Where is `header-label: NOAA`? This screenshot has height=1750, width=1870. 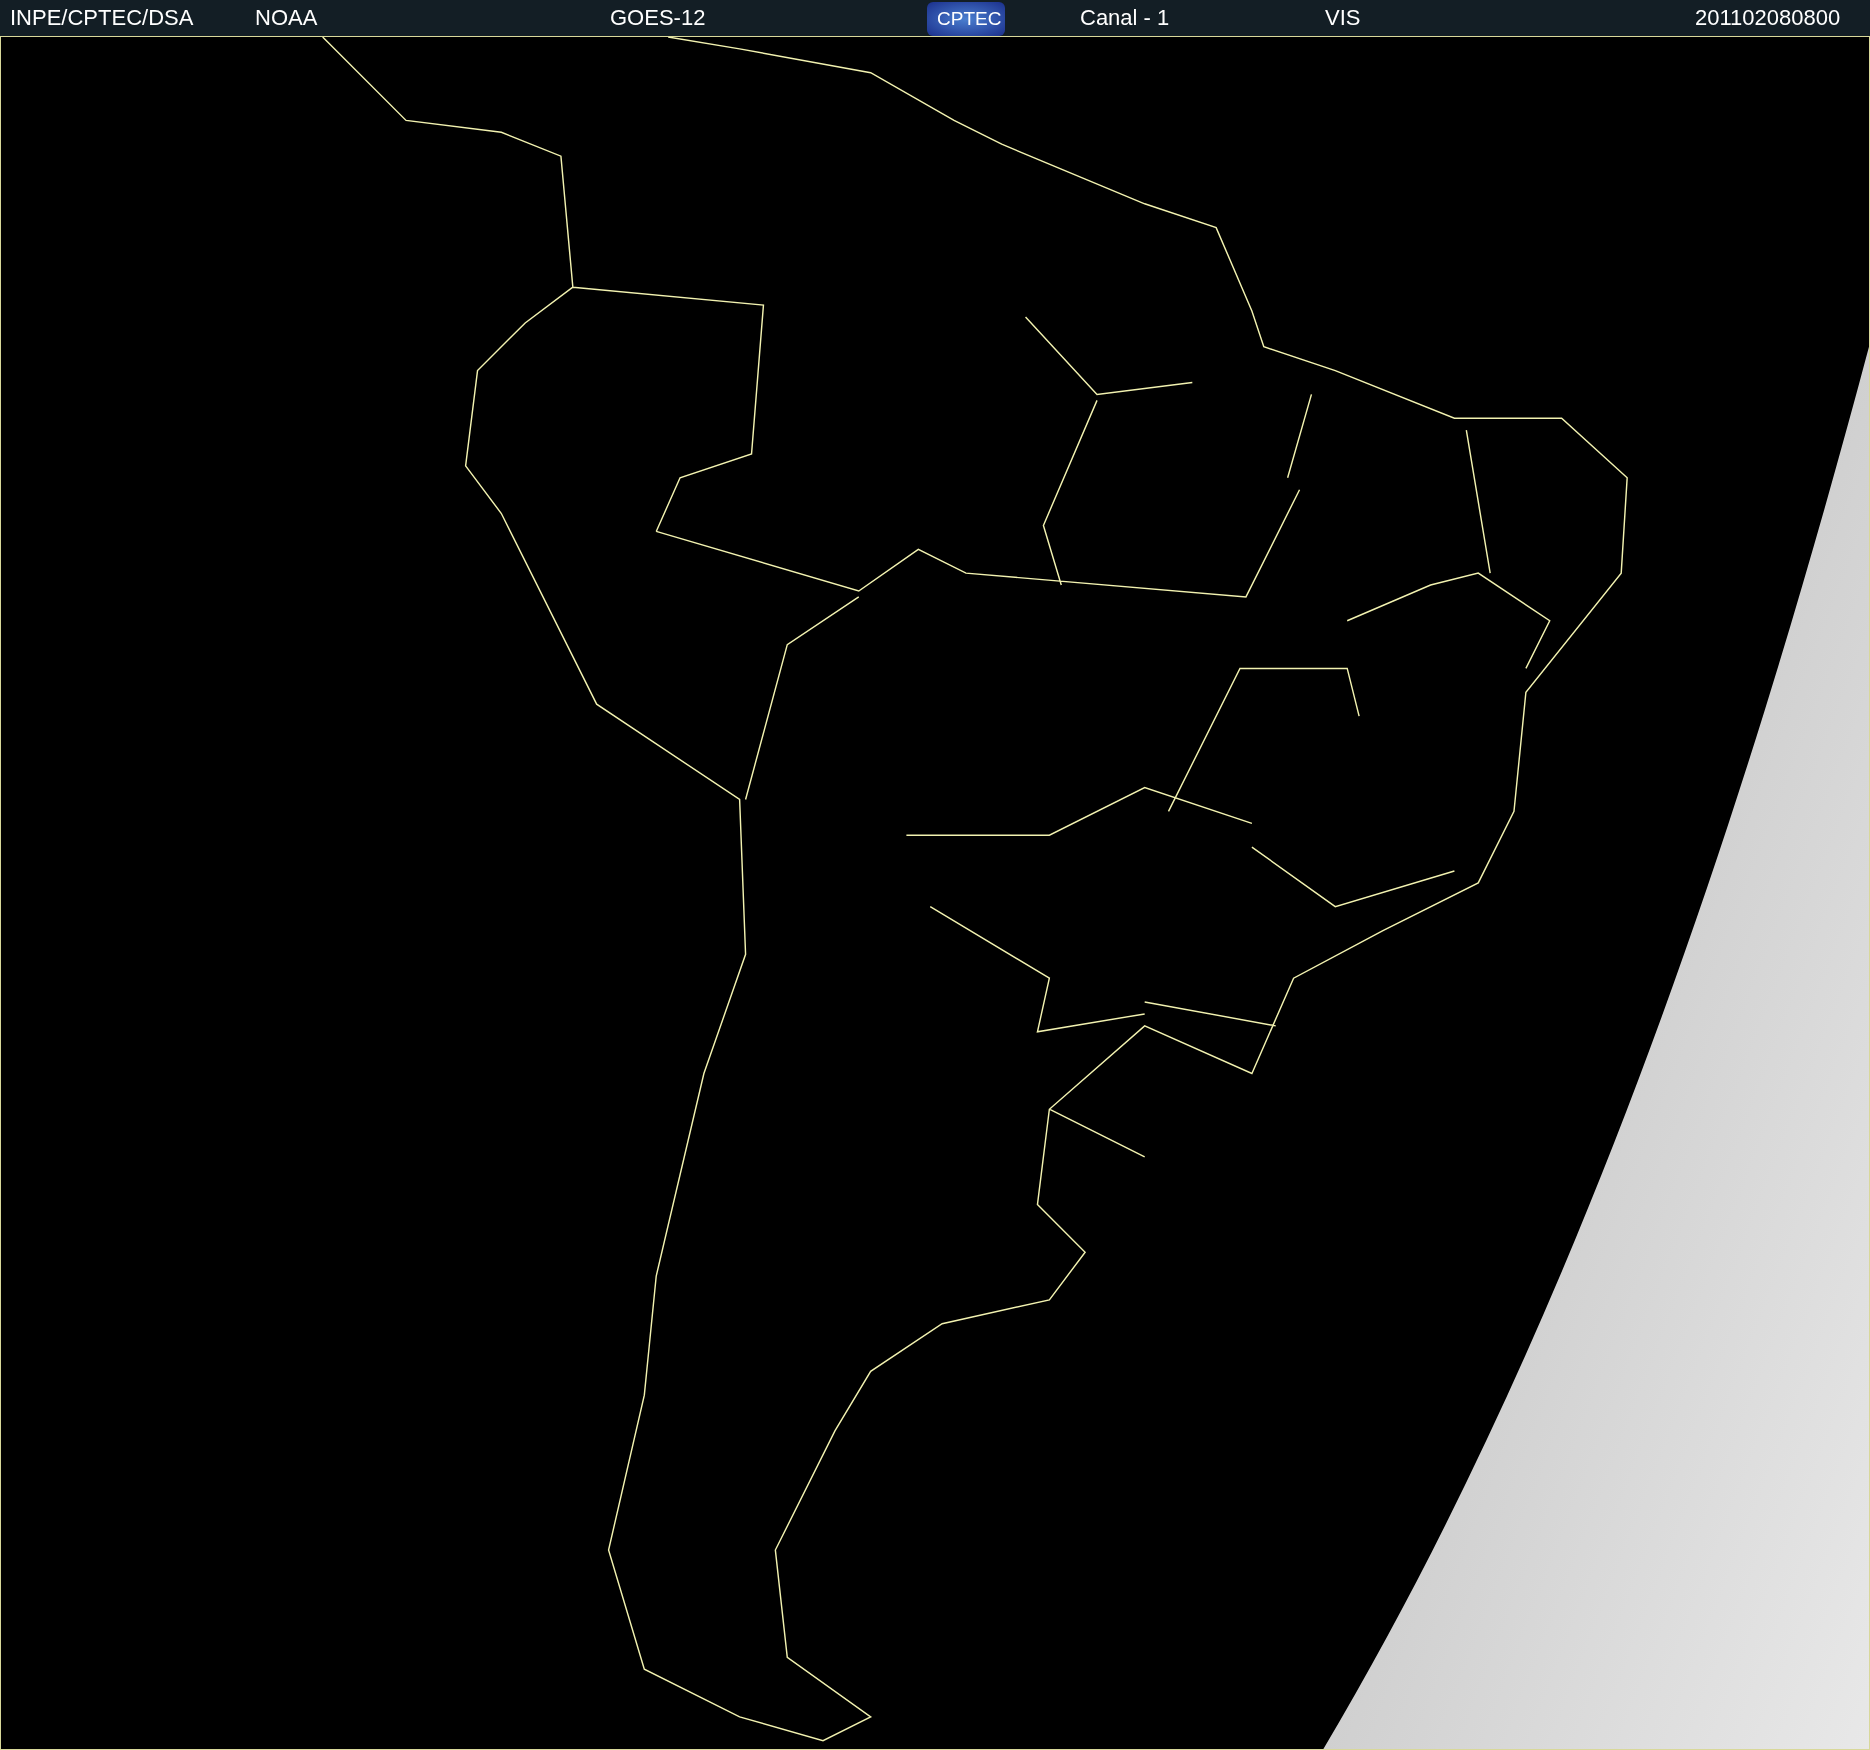 header-label: NOAA is located at coordinates (286, 18).